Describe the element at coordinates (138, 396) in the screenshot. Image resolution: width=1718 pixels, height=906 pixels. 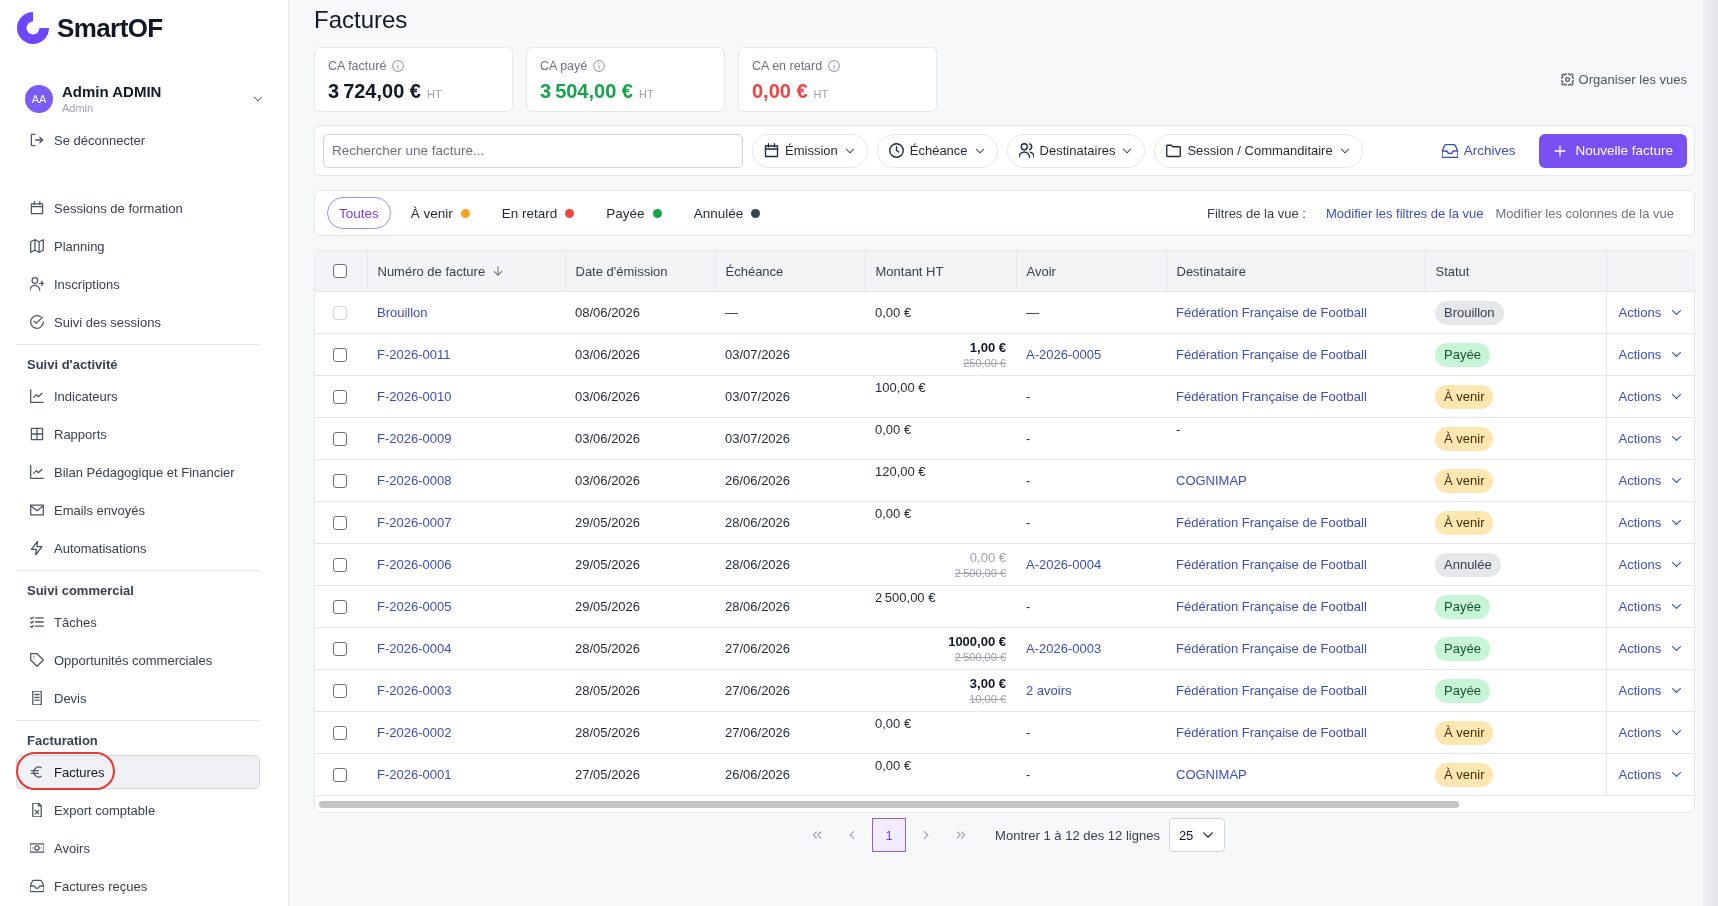
I see `sidebar-item: Indicateurs` at that location.